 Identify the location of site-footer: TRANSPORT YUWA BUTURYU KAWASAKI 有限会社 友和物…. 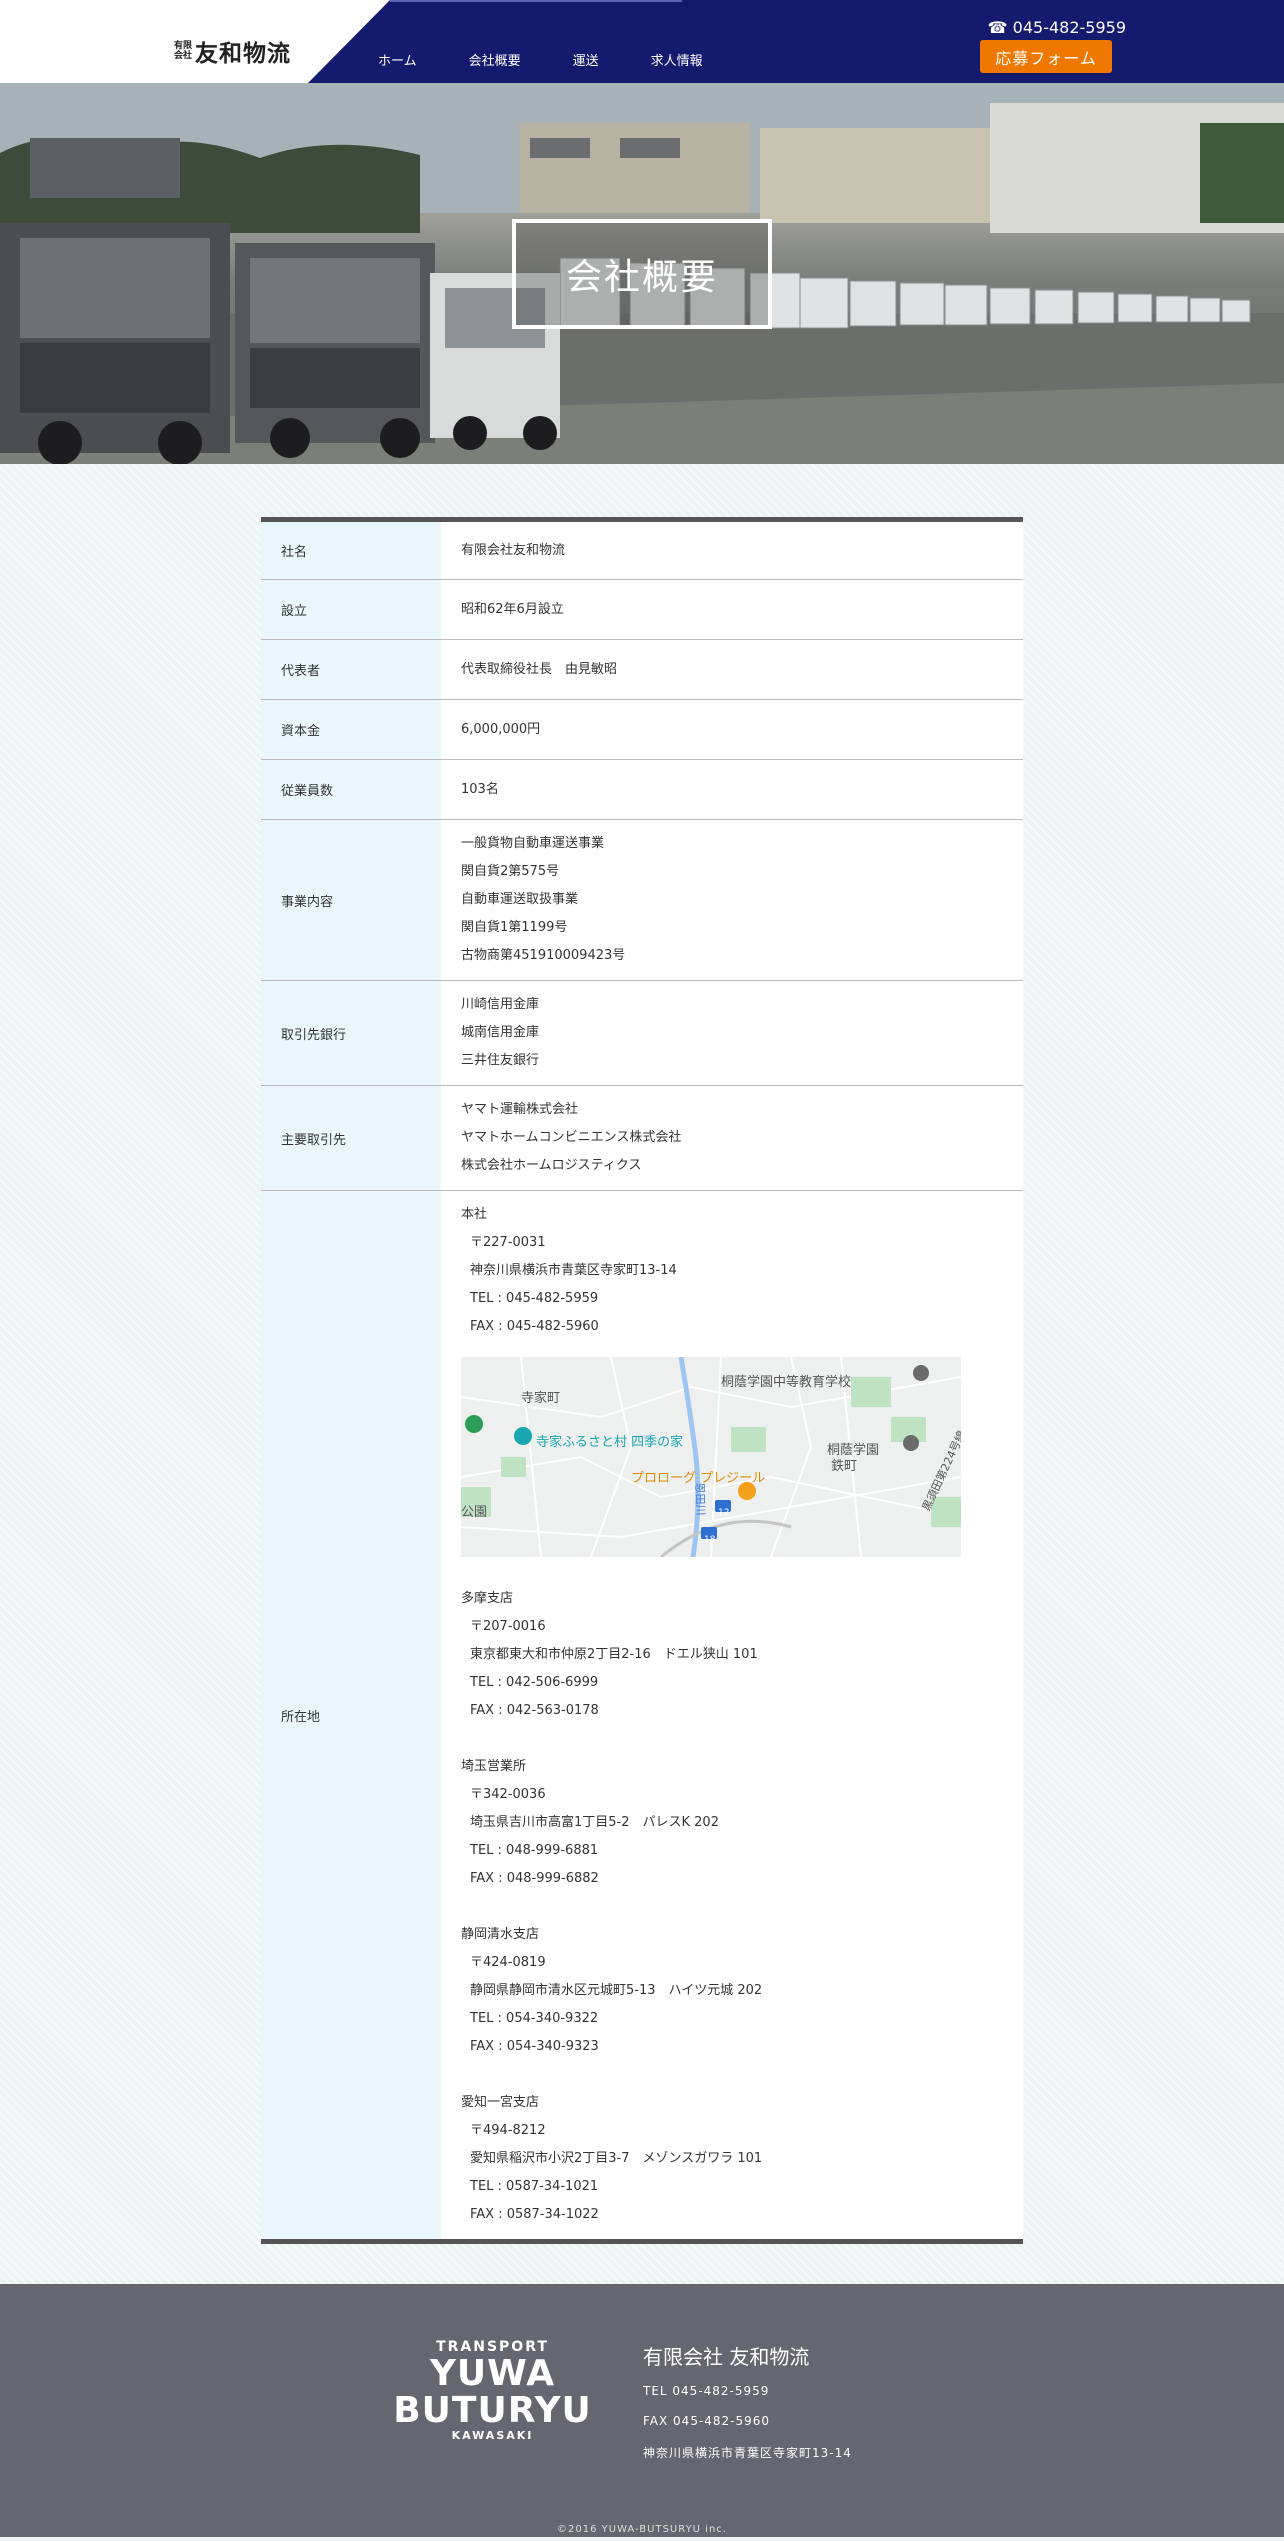
(642, 2410).